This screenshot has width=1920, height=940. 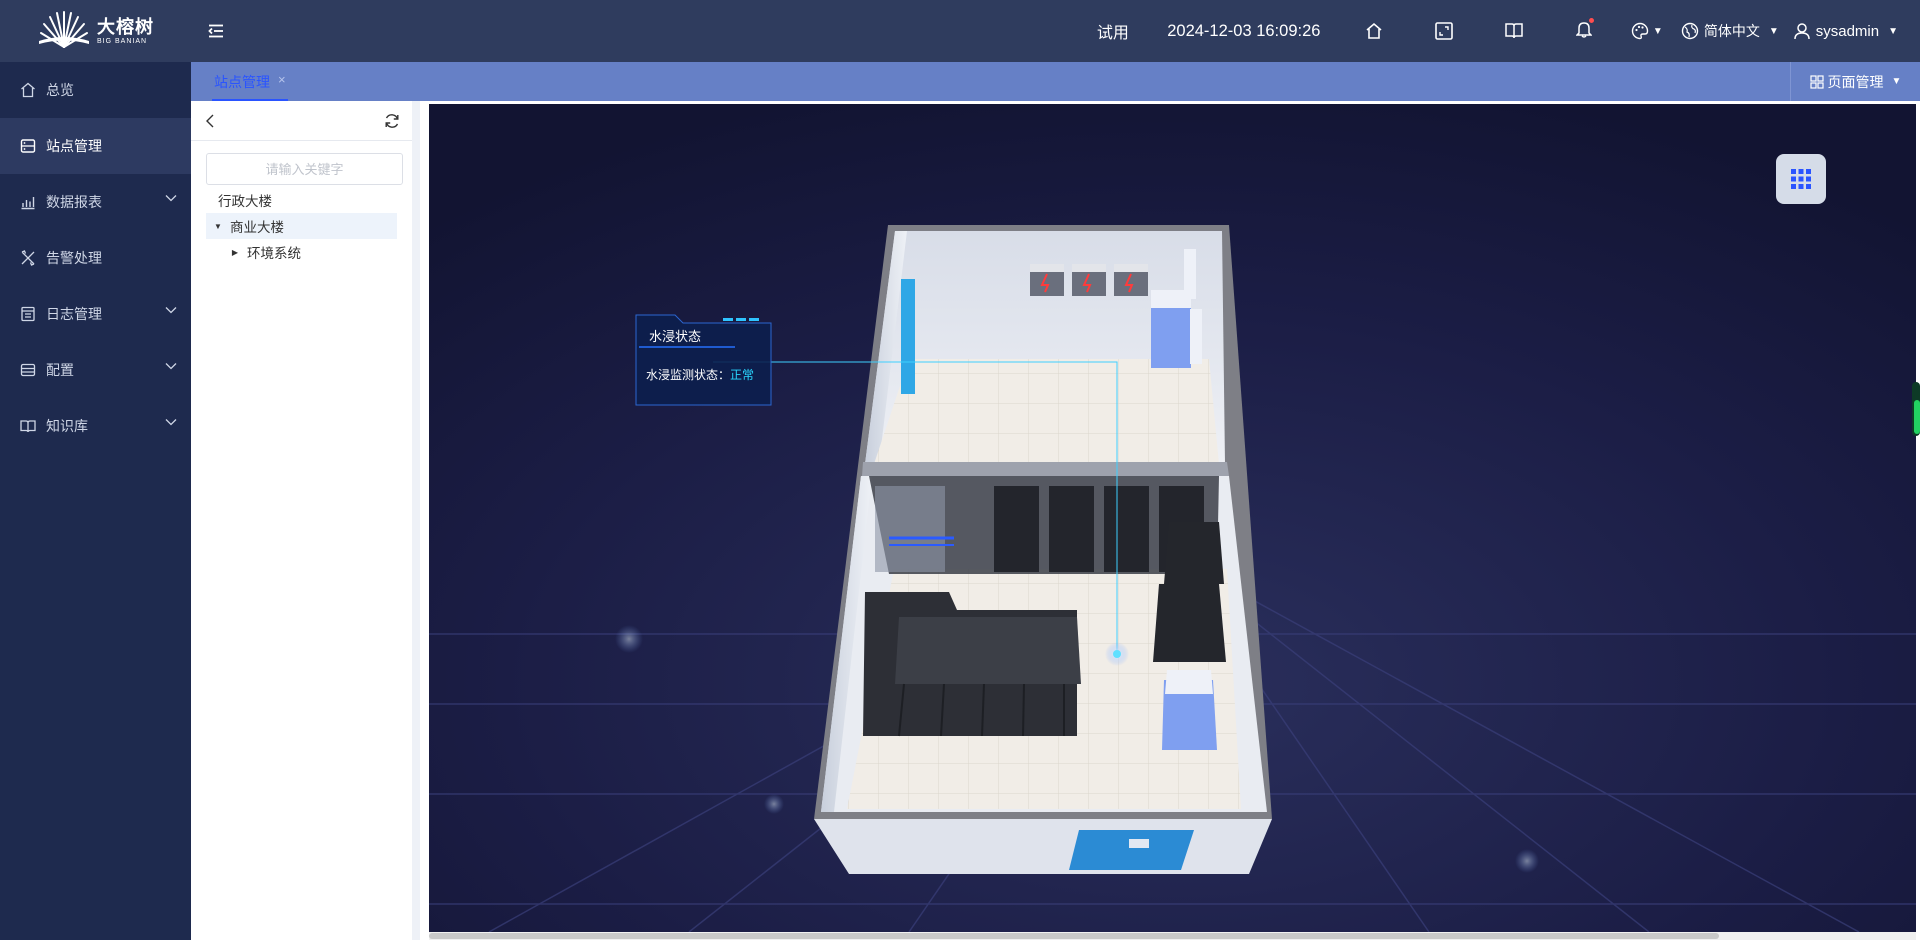 I want to click on sidebar: 总览 站点管理 数据报表 告警处理 日志管理 配置 知识库, so click(x=95, y=501).